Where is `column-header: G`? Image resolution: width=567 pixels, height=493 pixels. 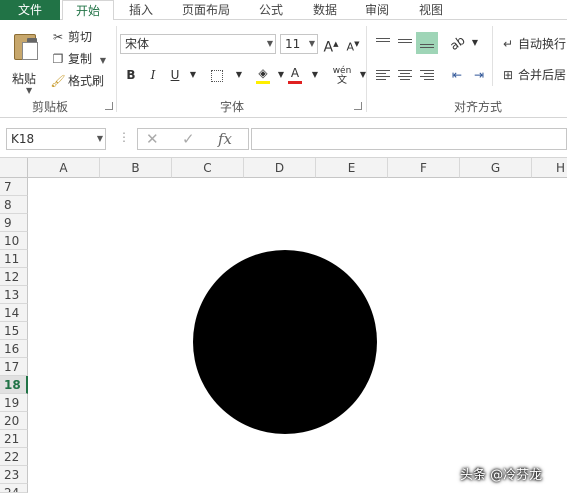 column-header: G is located at coordinates (496, 168).